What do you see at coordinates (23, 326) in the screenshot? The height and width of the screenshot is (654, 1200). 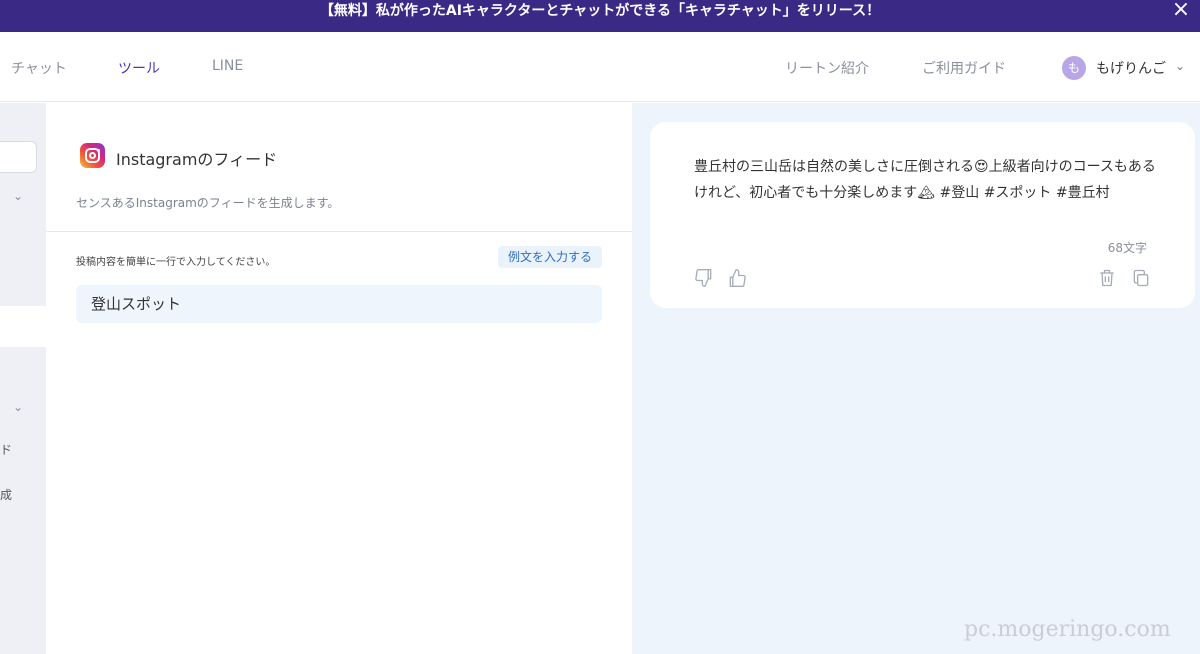 I see `sidebar-item-selected` at bounding box center [23, 326].